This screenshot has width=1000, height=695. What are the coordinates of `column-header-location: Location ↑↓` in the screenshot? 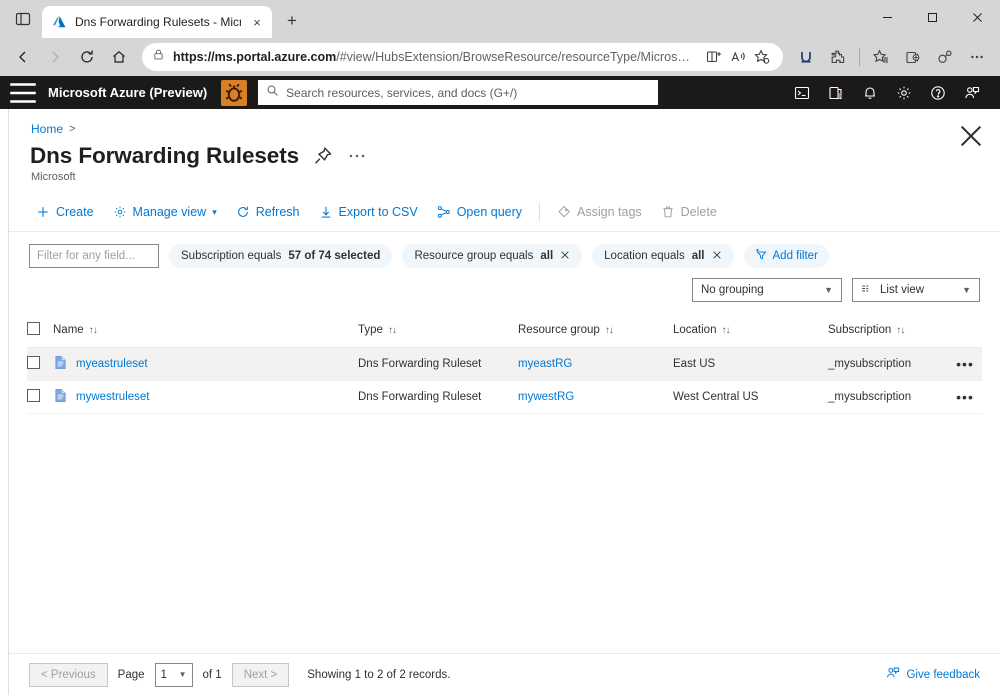 It's located at (750, 332).